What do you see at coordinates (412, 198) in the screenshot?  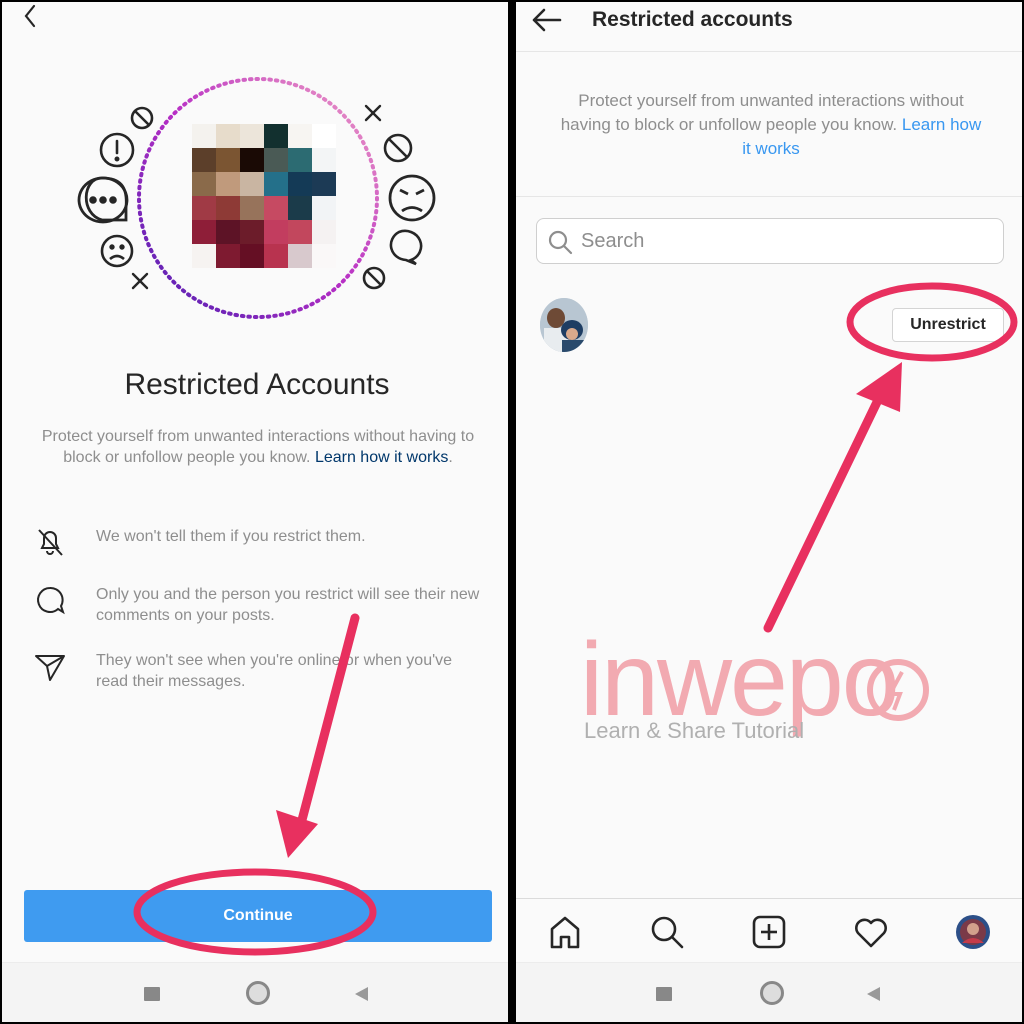 I see `angry-face-icon` at bounding box center [412, 198].